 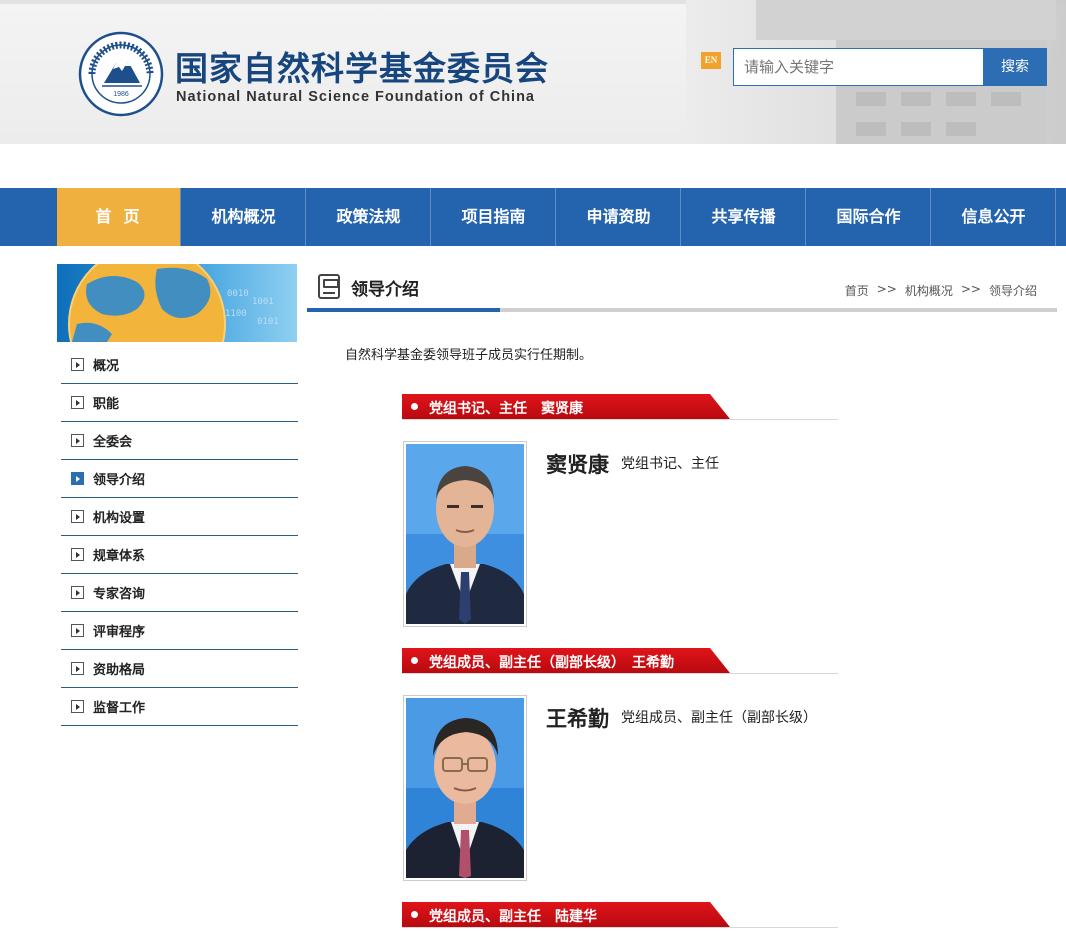 What do you see at coordinates (179, 555) in the screenshot?
I see `sidebar-item-regulations: 规章体系` at bounding box center [179, 555].